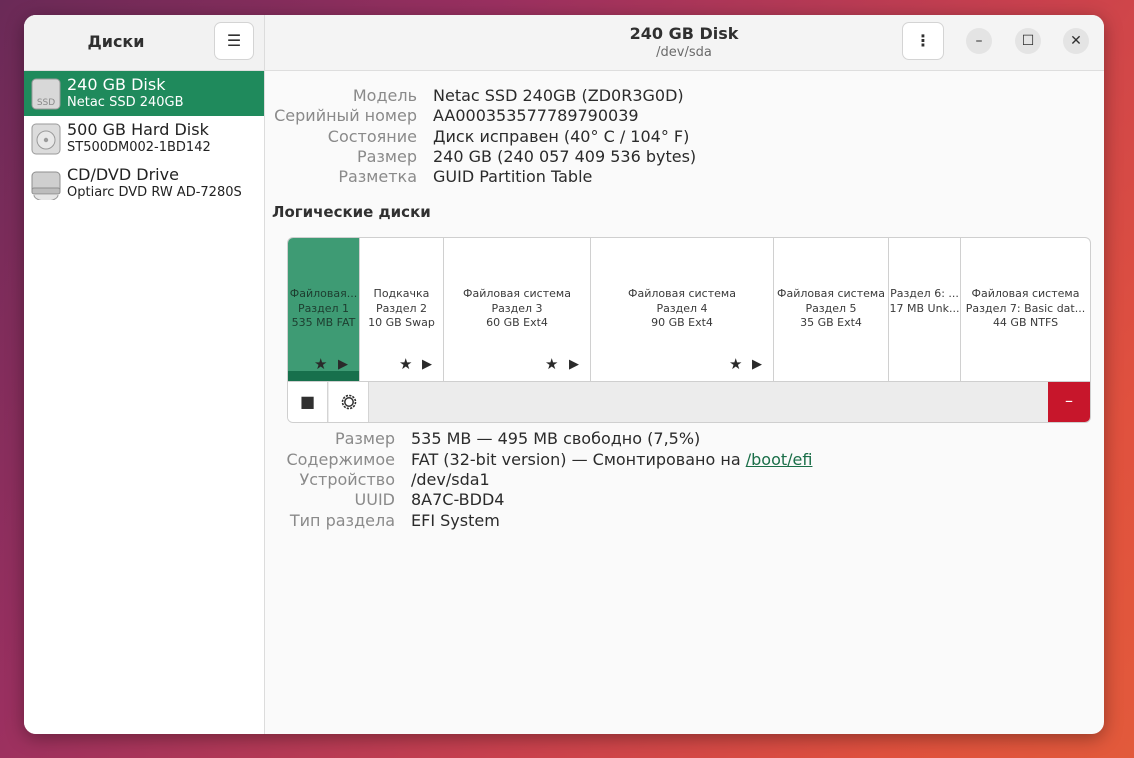  Describe the element at coordinates (46, 185) in the screenshot. I see `optical-drive-icon` at that location.